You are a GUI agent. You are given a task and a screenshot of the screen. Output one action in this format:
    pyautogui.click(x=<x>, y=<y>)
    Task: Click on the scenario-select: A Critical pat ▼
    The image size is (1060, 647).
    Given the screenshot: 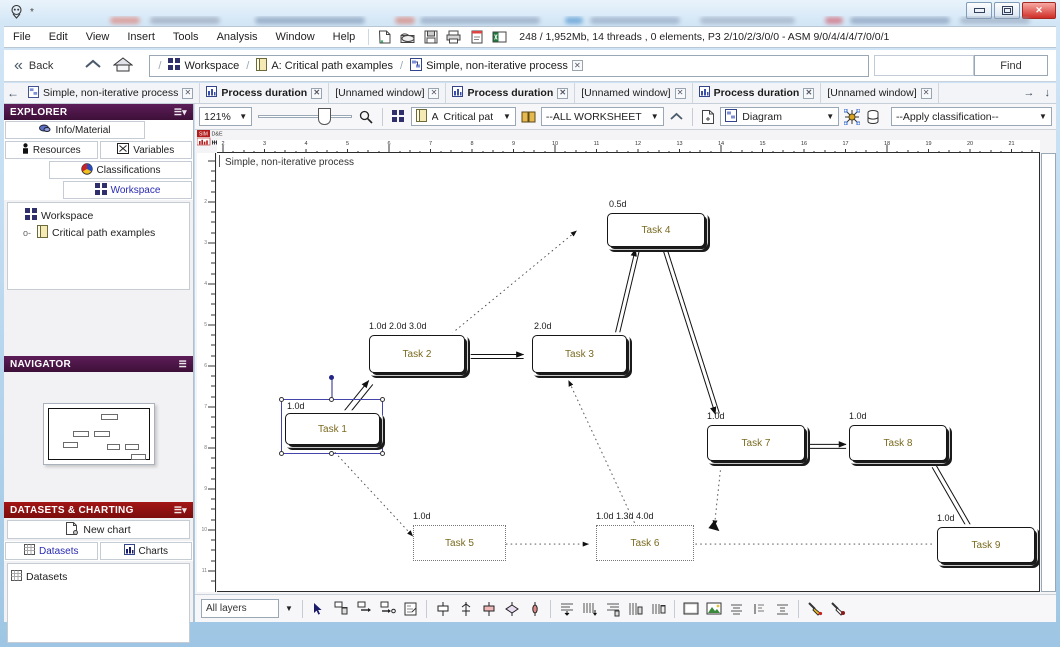 What is the action you would take?
    pyautogui.click(x=463, y=116)
    